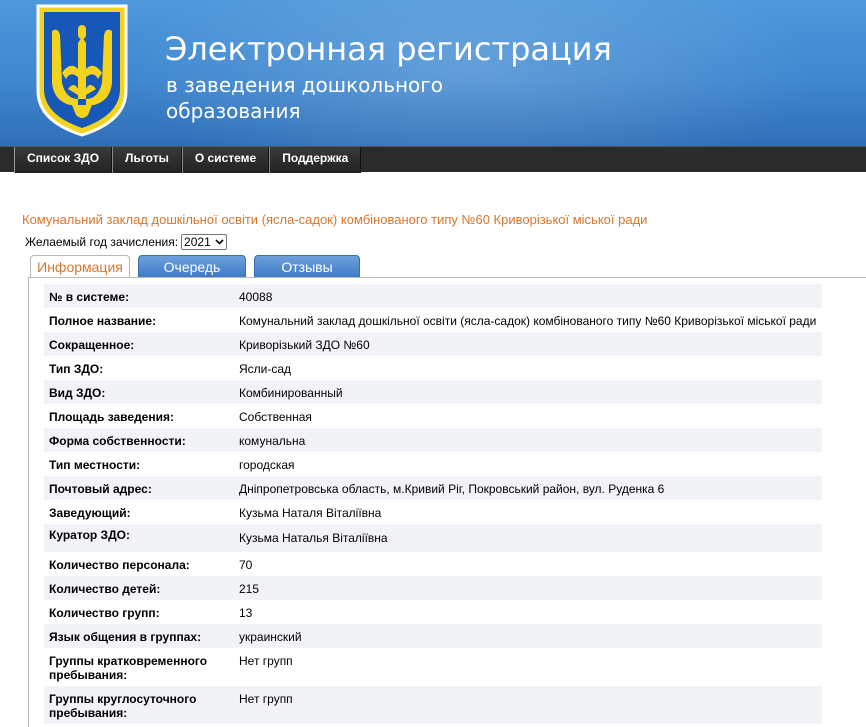  What do you see at coordinates (139, 636) in the screenshot?
I see `info-key: Язык общения в группах:` at bounding box center [139, 636].